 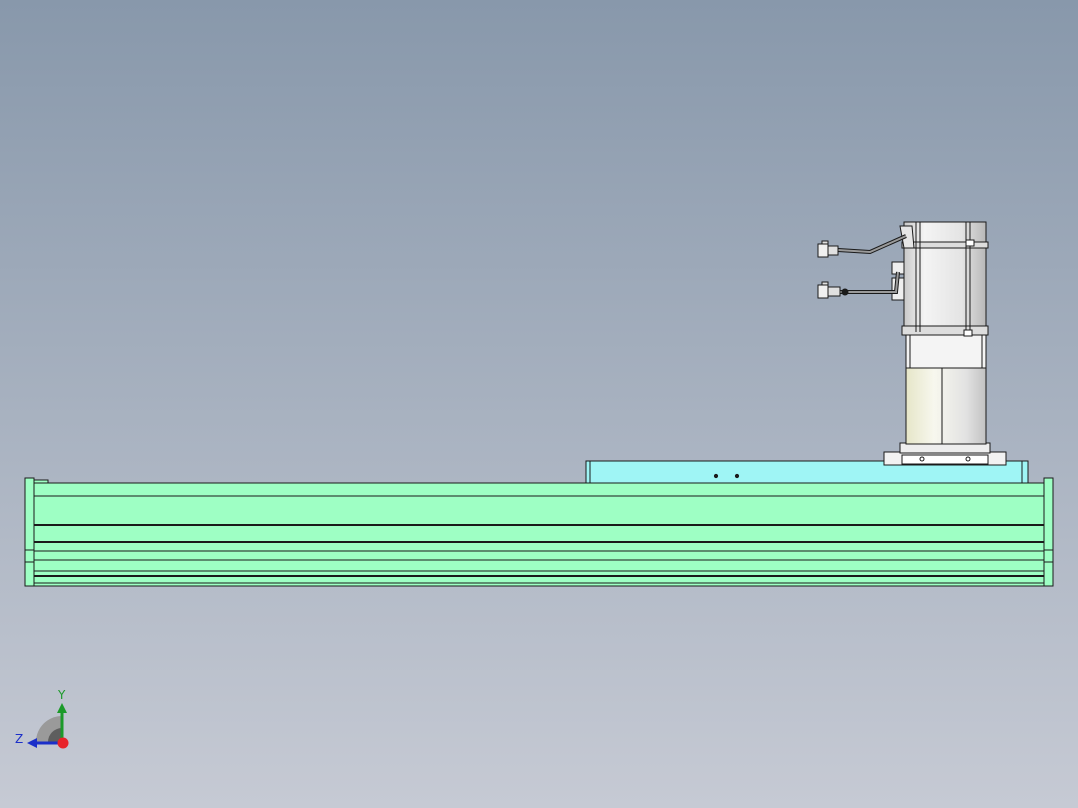 I want to click on encoder-cable-core, so click(x=869, y=282).